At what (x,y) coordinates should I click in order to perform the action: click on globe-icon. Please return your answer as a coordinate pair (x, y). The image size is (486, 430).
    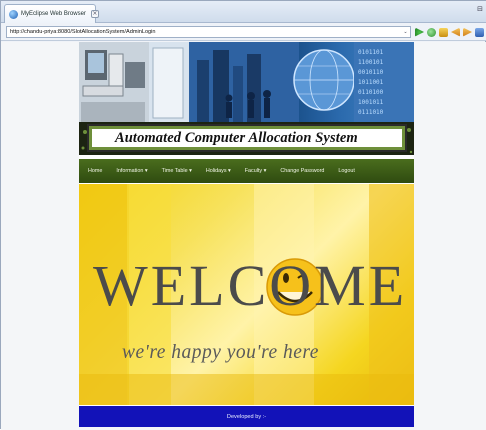
    Looking at the image, I should click on (13, 14).